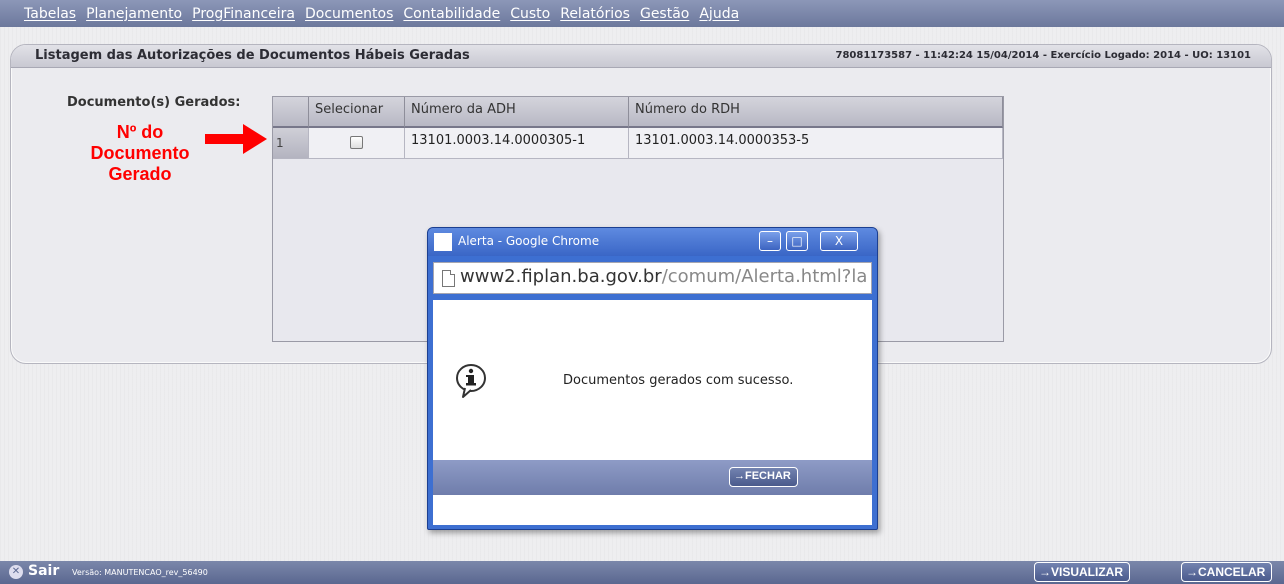 The width and height of the screenshot is (1284, 584). I want to click on app-icon, so click(443, 242).